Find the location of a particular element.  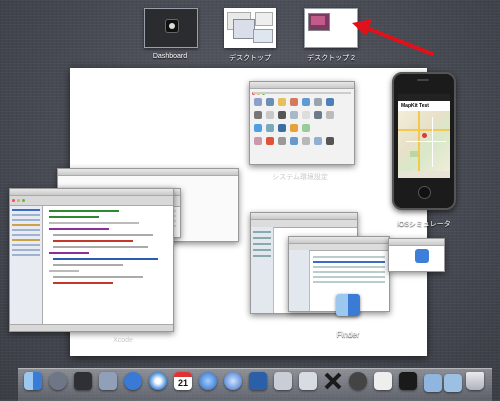

xcode-main-toolbar is located at coordinates (91, 201).